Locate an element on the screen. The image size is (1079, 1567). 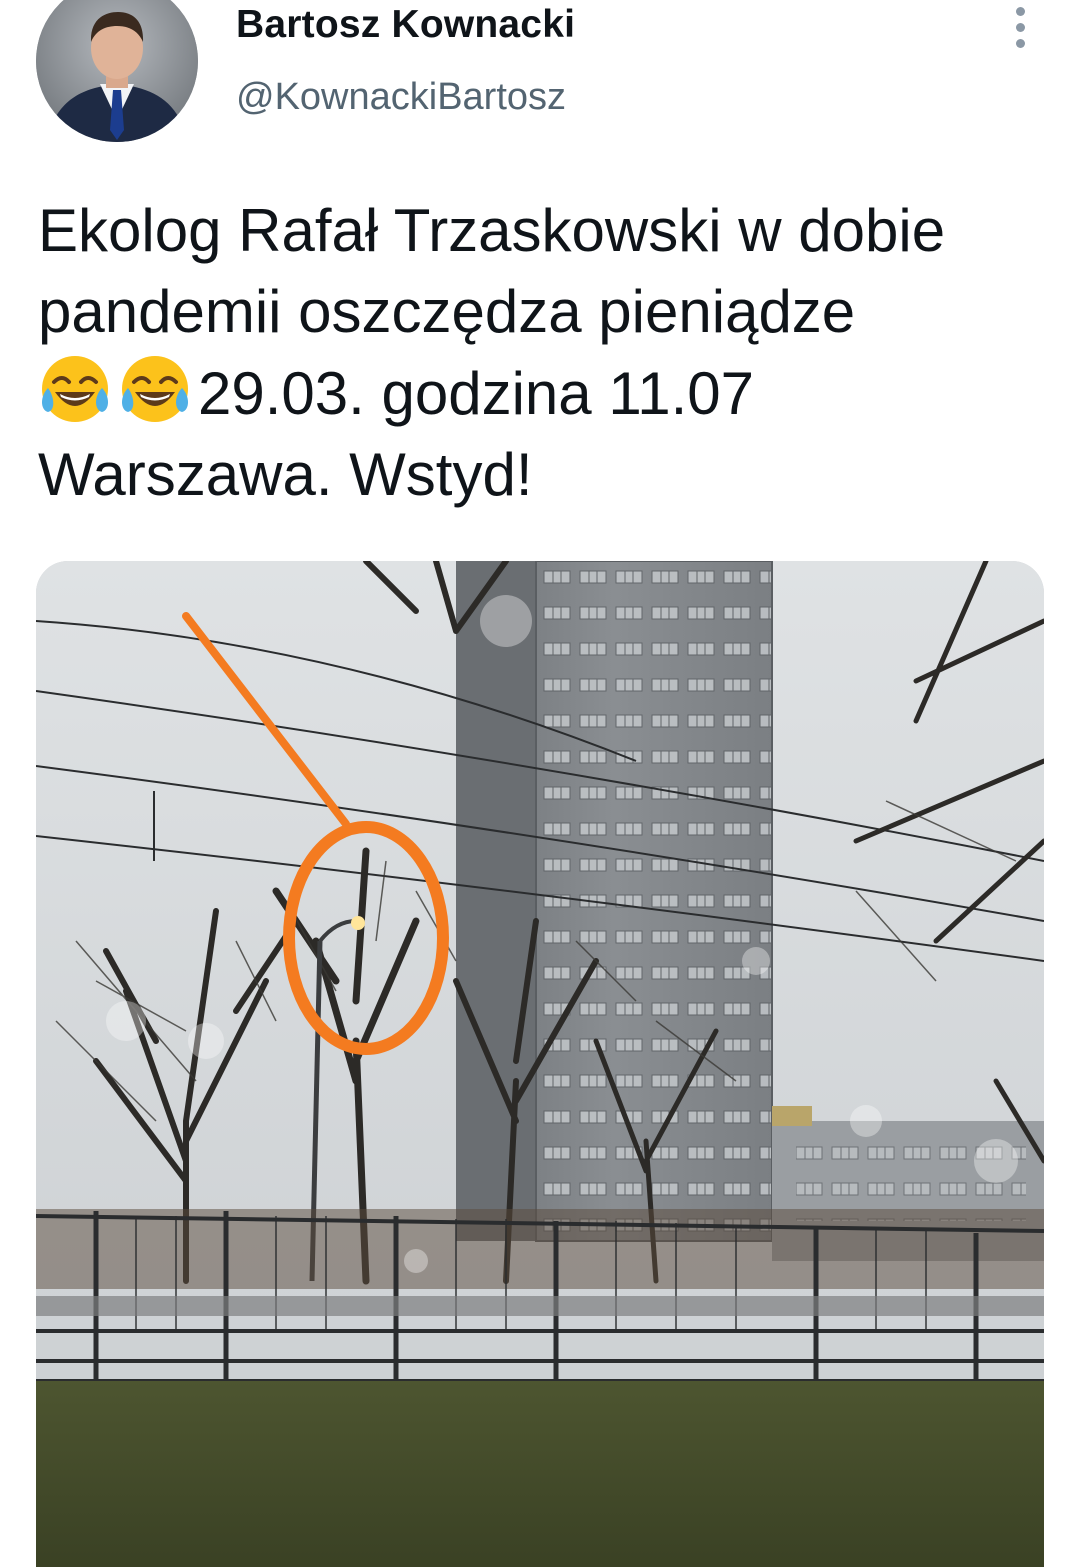
tweet-text-line: Warszawa. Wstyd! is located at coordinates (285, 474).